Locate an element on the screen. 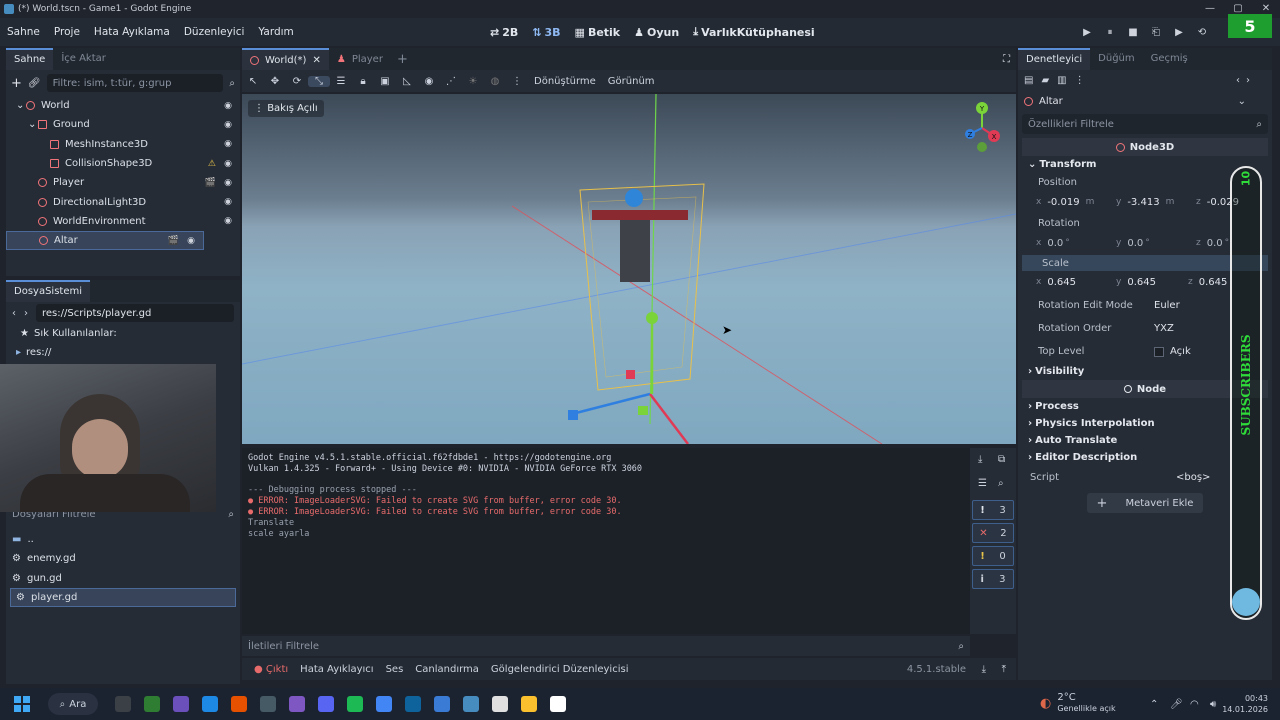 This screenshot has width=1280, height=720. back-icon: ‹ is located at coordinates (14, 313).